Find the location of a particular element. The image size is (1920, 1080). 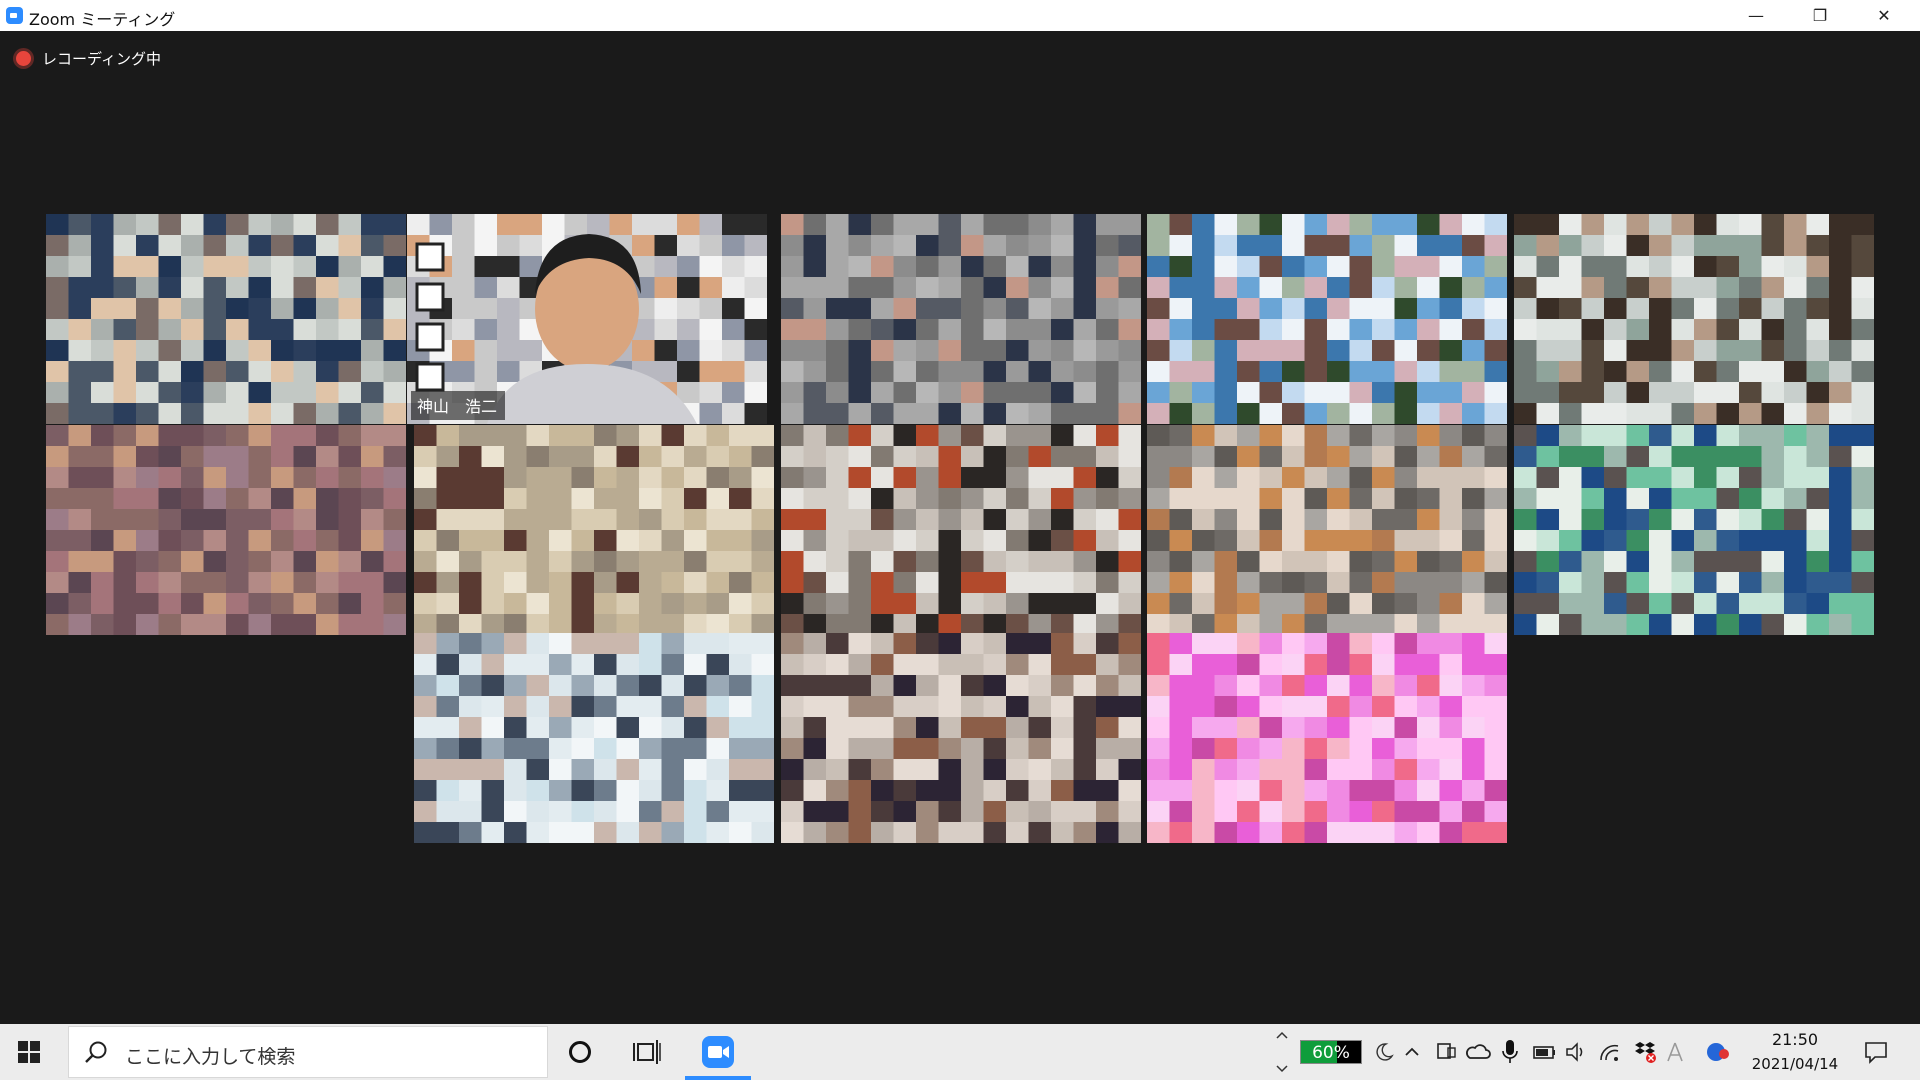

close-button: ✕ is located at coordinates (1884, 15).